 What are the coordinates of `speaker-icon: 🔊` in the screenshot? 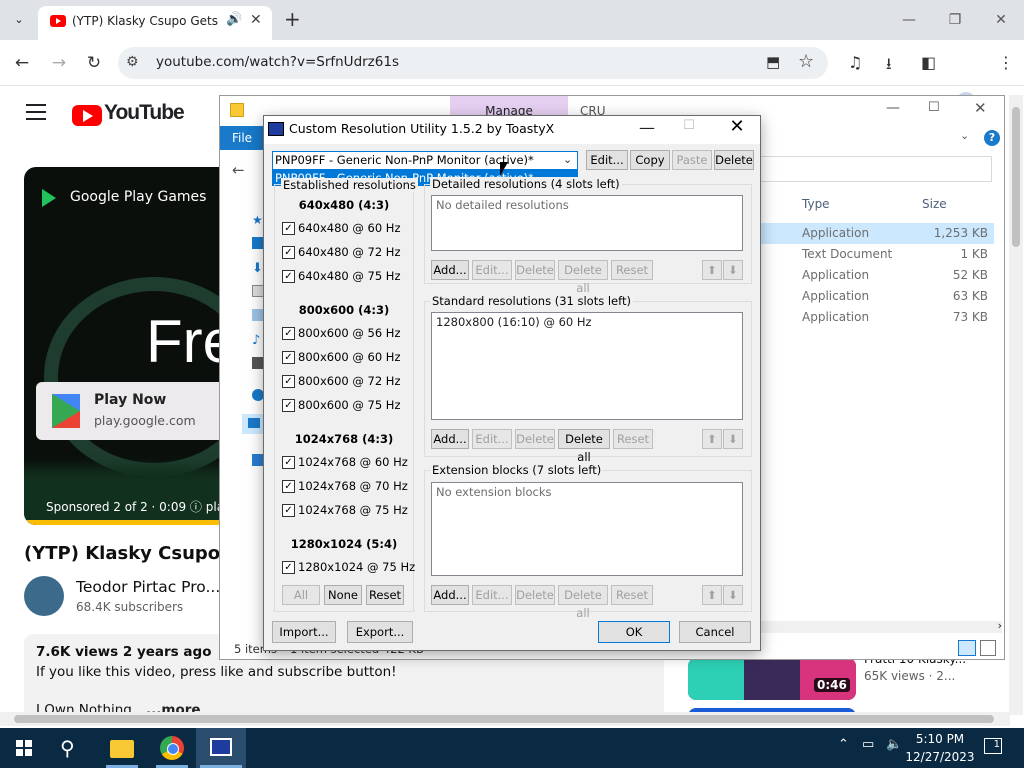 It's located at (234, 19).